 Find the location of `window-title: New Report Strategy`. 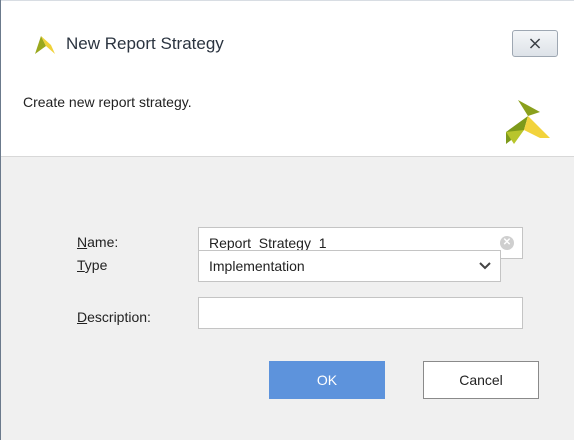

window-title: New Report Strategy is located at coordinates (145, 43).